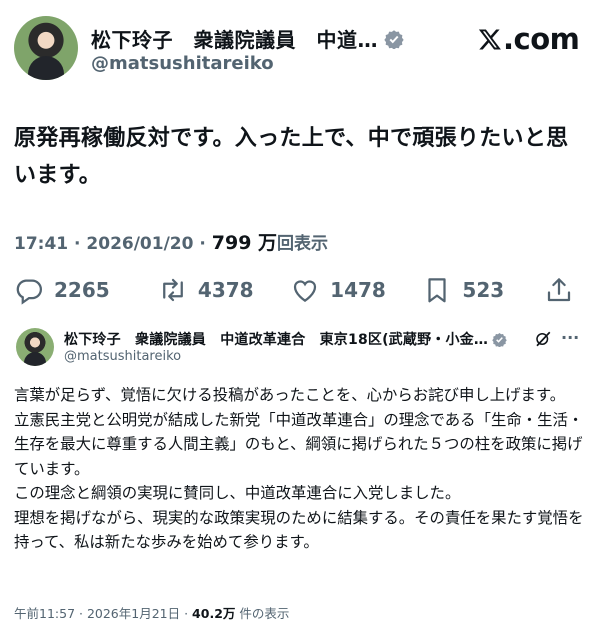  I want to click on action-bar: 2265 4378 1478 523, so click(299, 290).